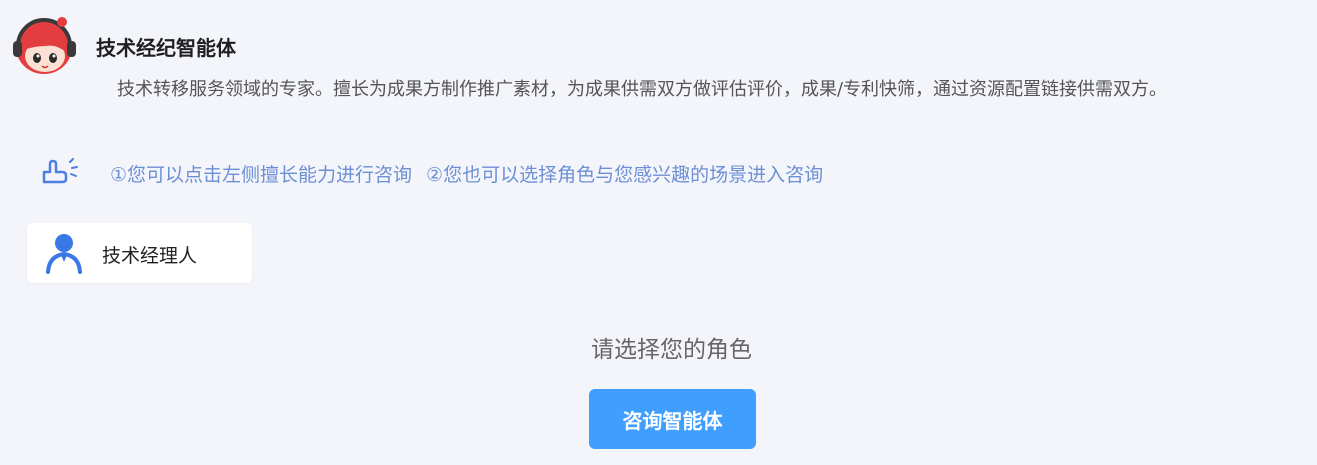 This screenshot has width=1317, height=465. I want to click on hint-text: ①您可以点击左侧擅长能力进行咨询 ②您也可以选择角色与您感兴趣的场景进入咨询, so click(466, 173).